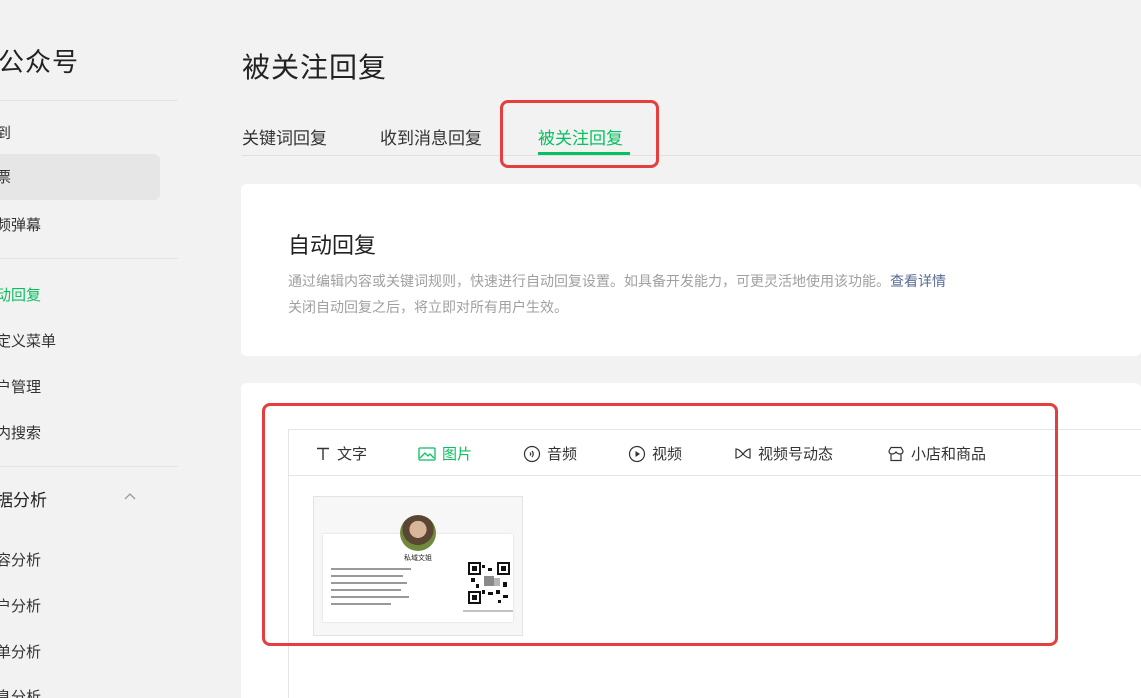 The height and width of the screenshot is (698, 1141). I want to click on sidebar-item-content-analytics: 容分析, so click(20, 559).